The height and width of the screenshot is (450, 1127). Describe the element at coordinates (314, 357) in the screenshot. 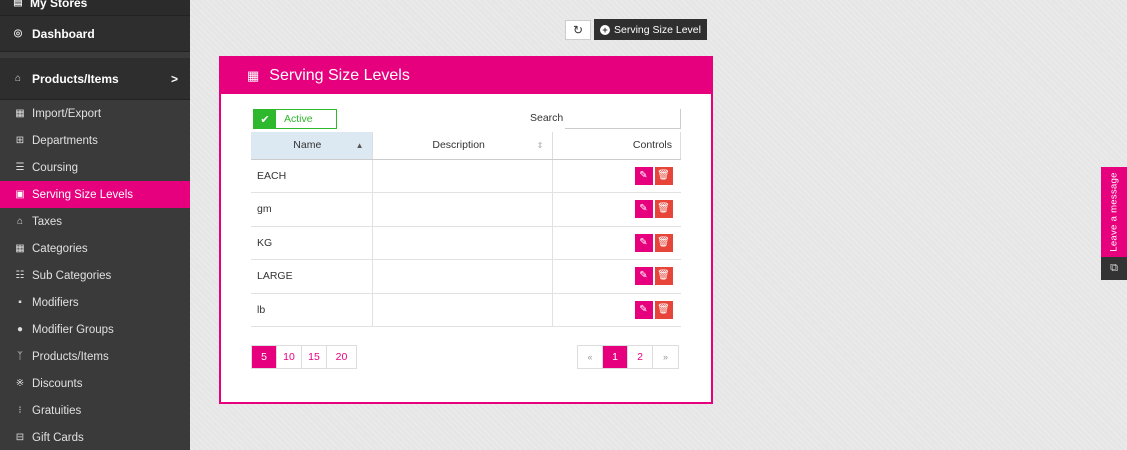

I see `page-size-option: 15` at that location.